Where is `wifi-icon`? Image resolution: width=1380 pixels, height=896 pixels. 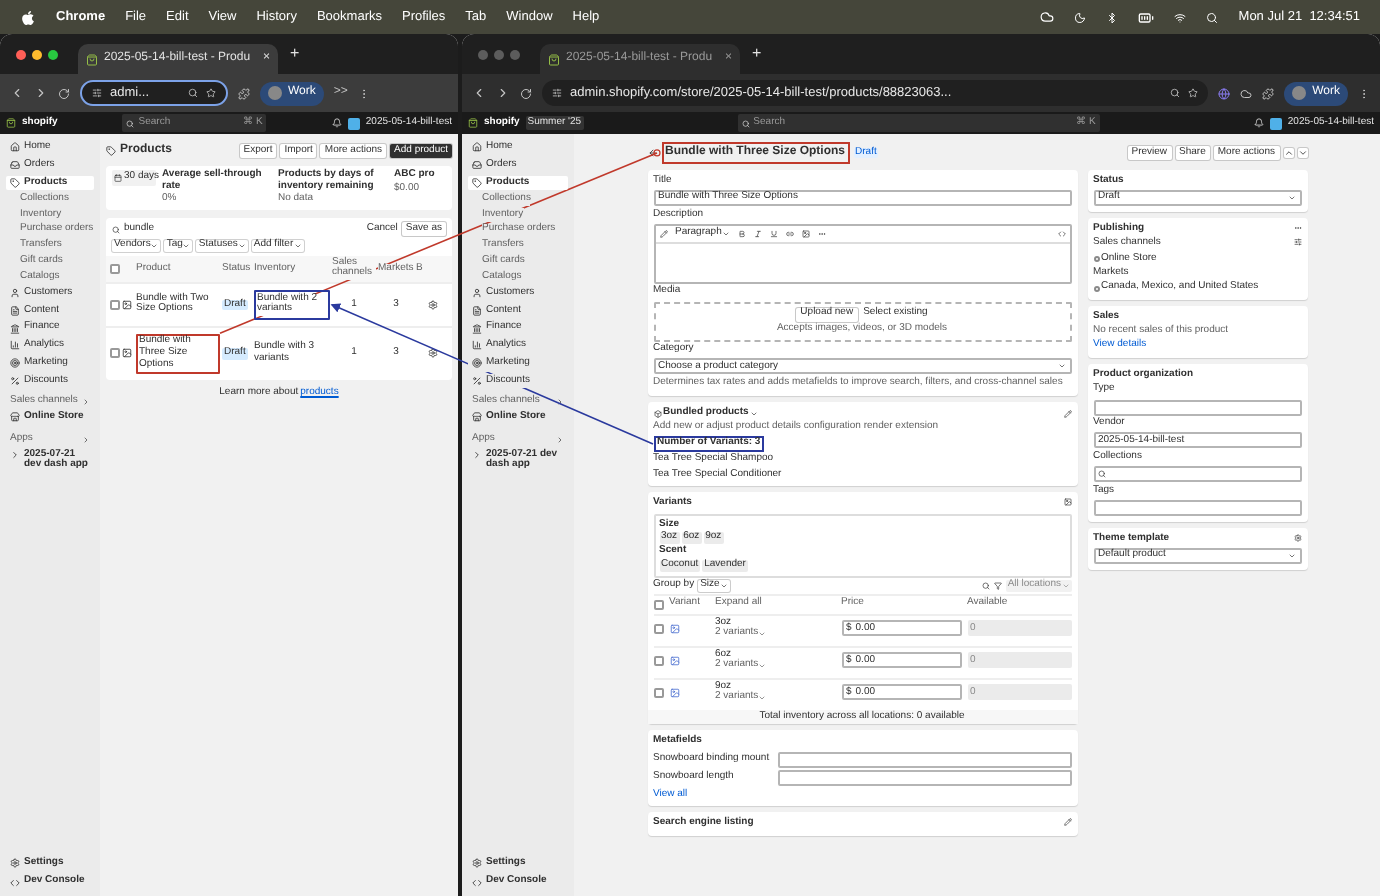 wifi-icon is located at coordinates (1180, 17).